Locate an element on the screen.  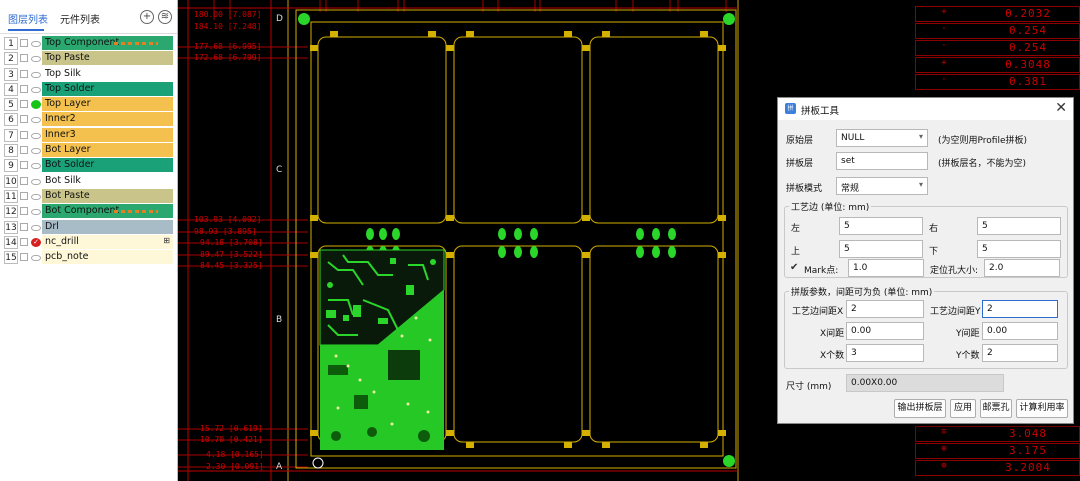
top-margin-input: 5 is located at coordinates (881, 249).